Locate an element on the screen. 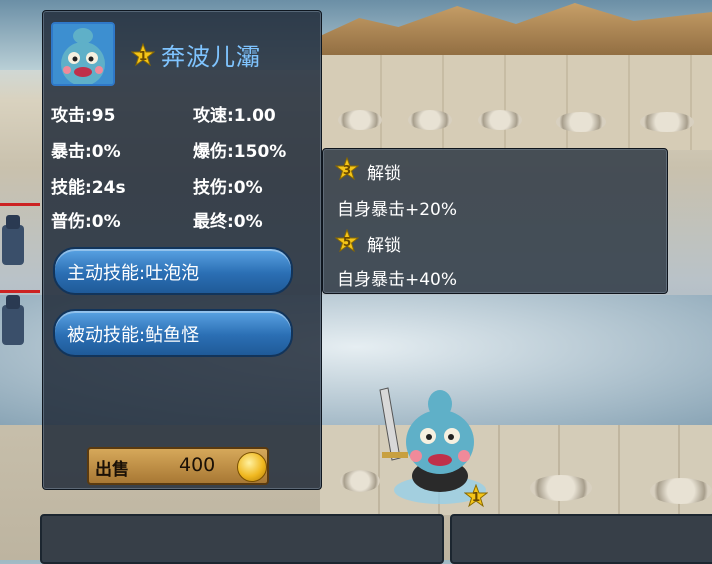  unlock-star-count: 3 is located at coordinates (347, 170).